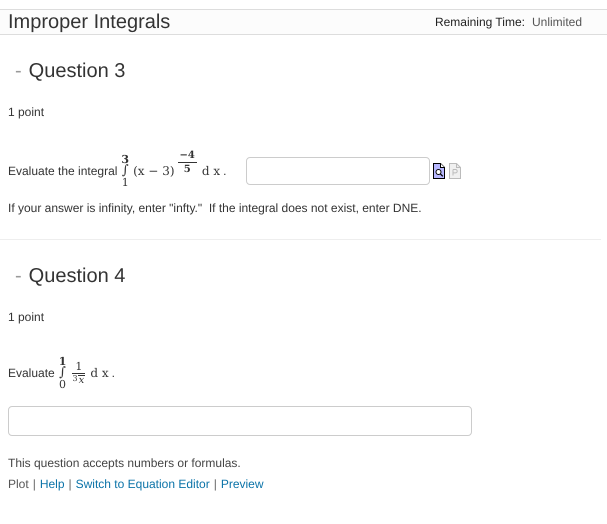  Describe the element at coordinates (63, 171) in the screenshot. I see `question-prompt: Evaluate the integral` at that location.